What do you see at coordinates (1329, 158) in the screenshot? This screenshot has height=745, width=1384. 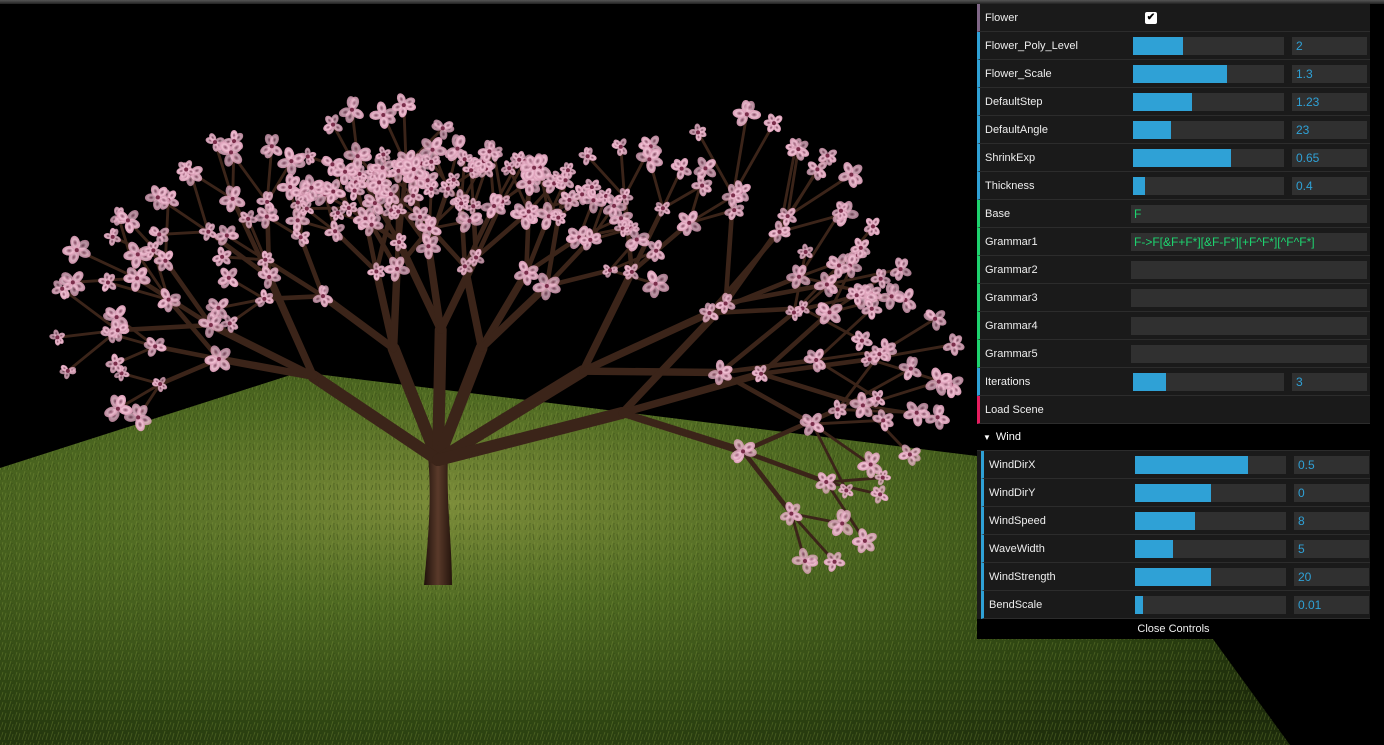 I see `shrinkexp-value: 0.65` at bounding box center [1329, 158].